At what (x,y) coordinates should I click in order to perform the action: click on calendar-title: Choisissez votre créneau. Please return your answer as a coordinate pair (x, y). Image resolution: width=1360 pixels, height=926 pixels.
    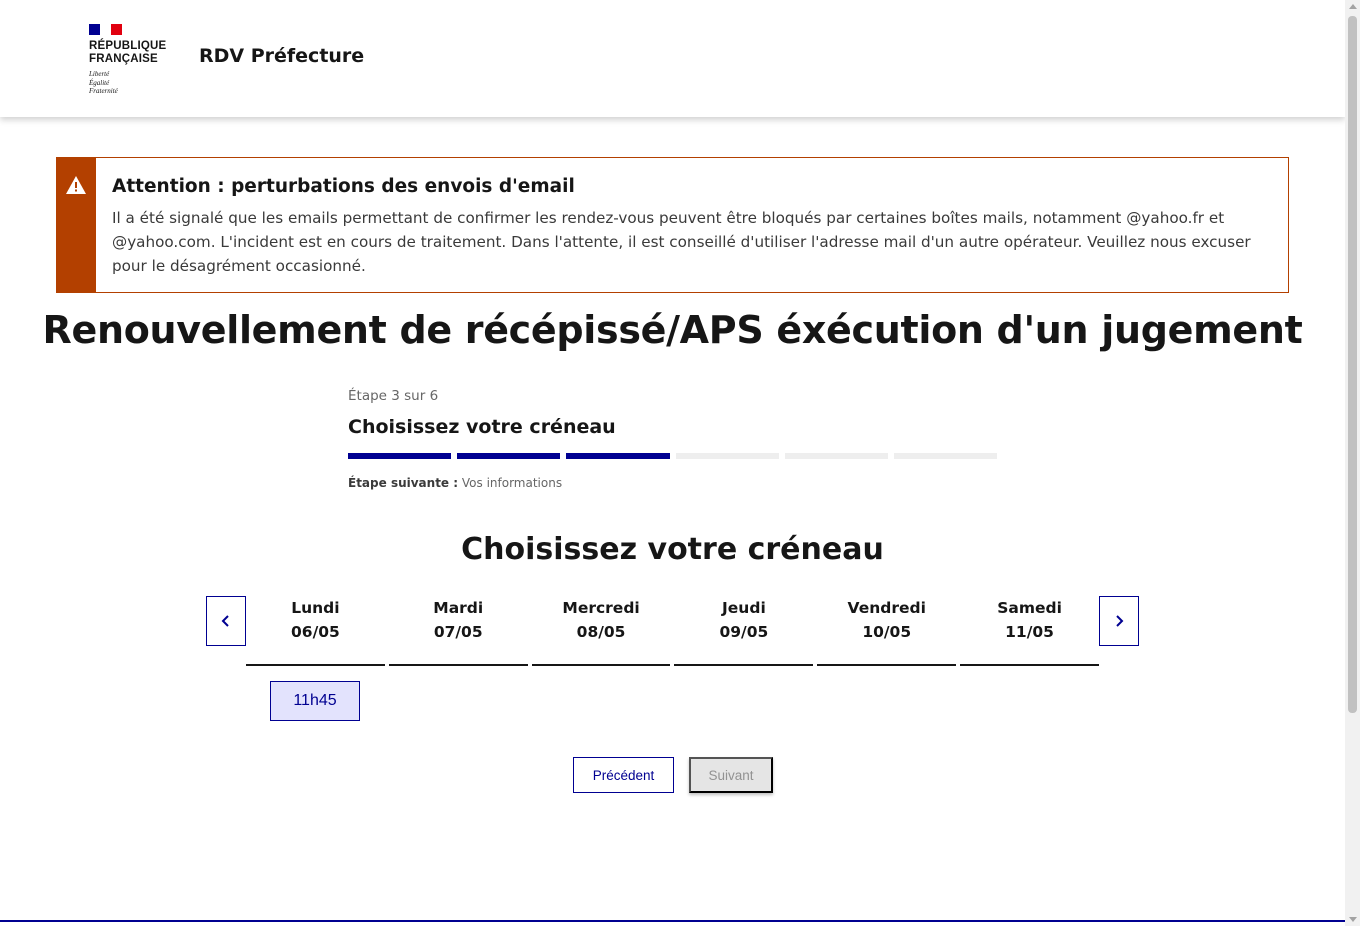
    Looking at the image, I should click on (672, 549).